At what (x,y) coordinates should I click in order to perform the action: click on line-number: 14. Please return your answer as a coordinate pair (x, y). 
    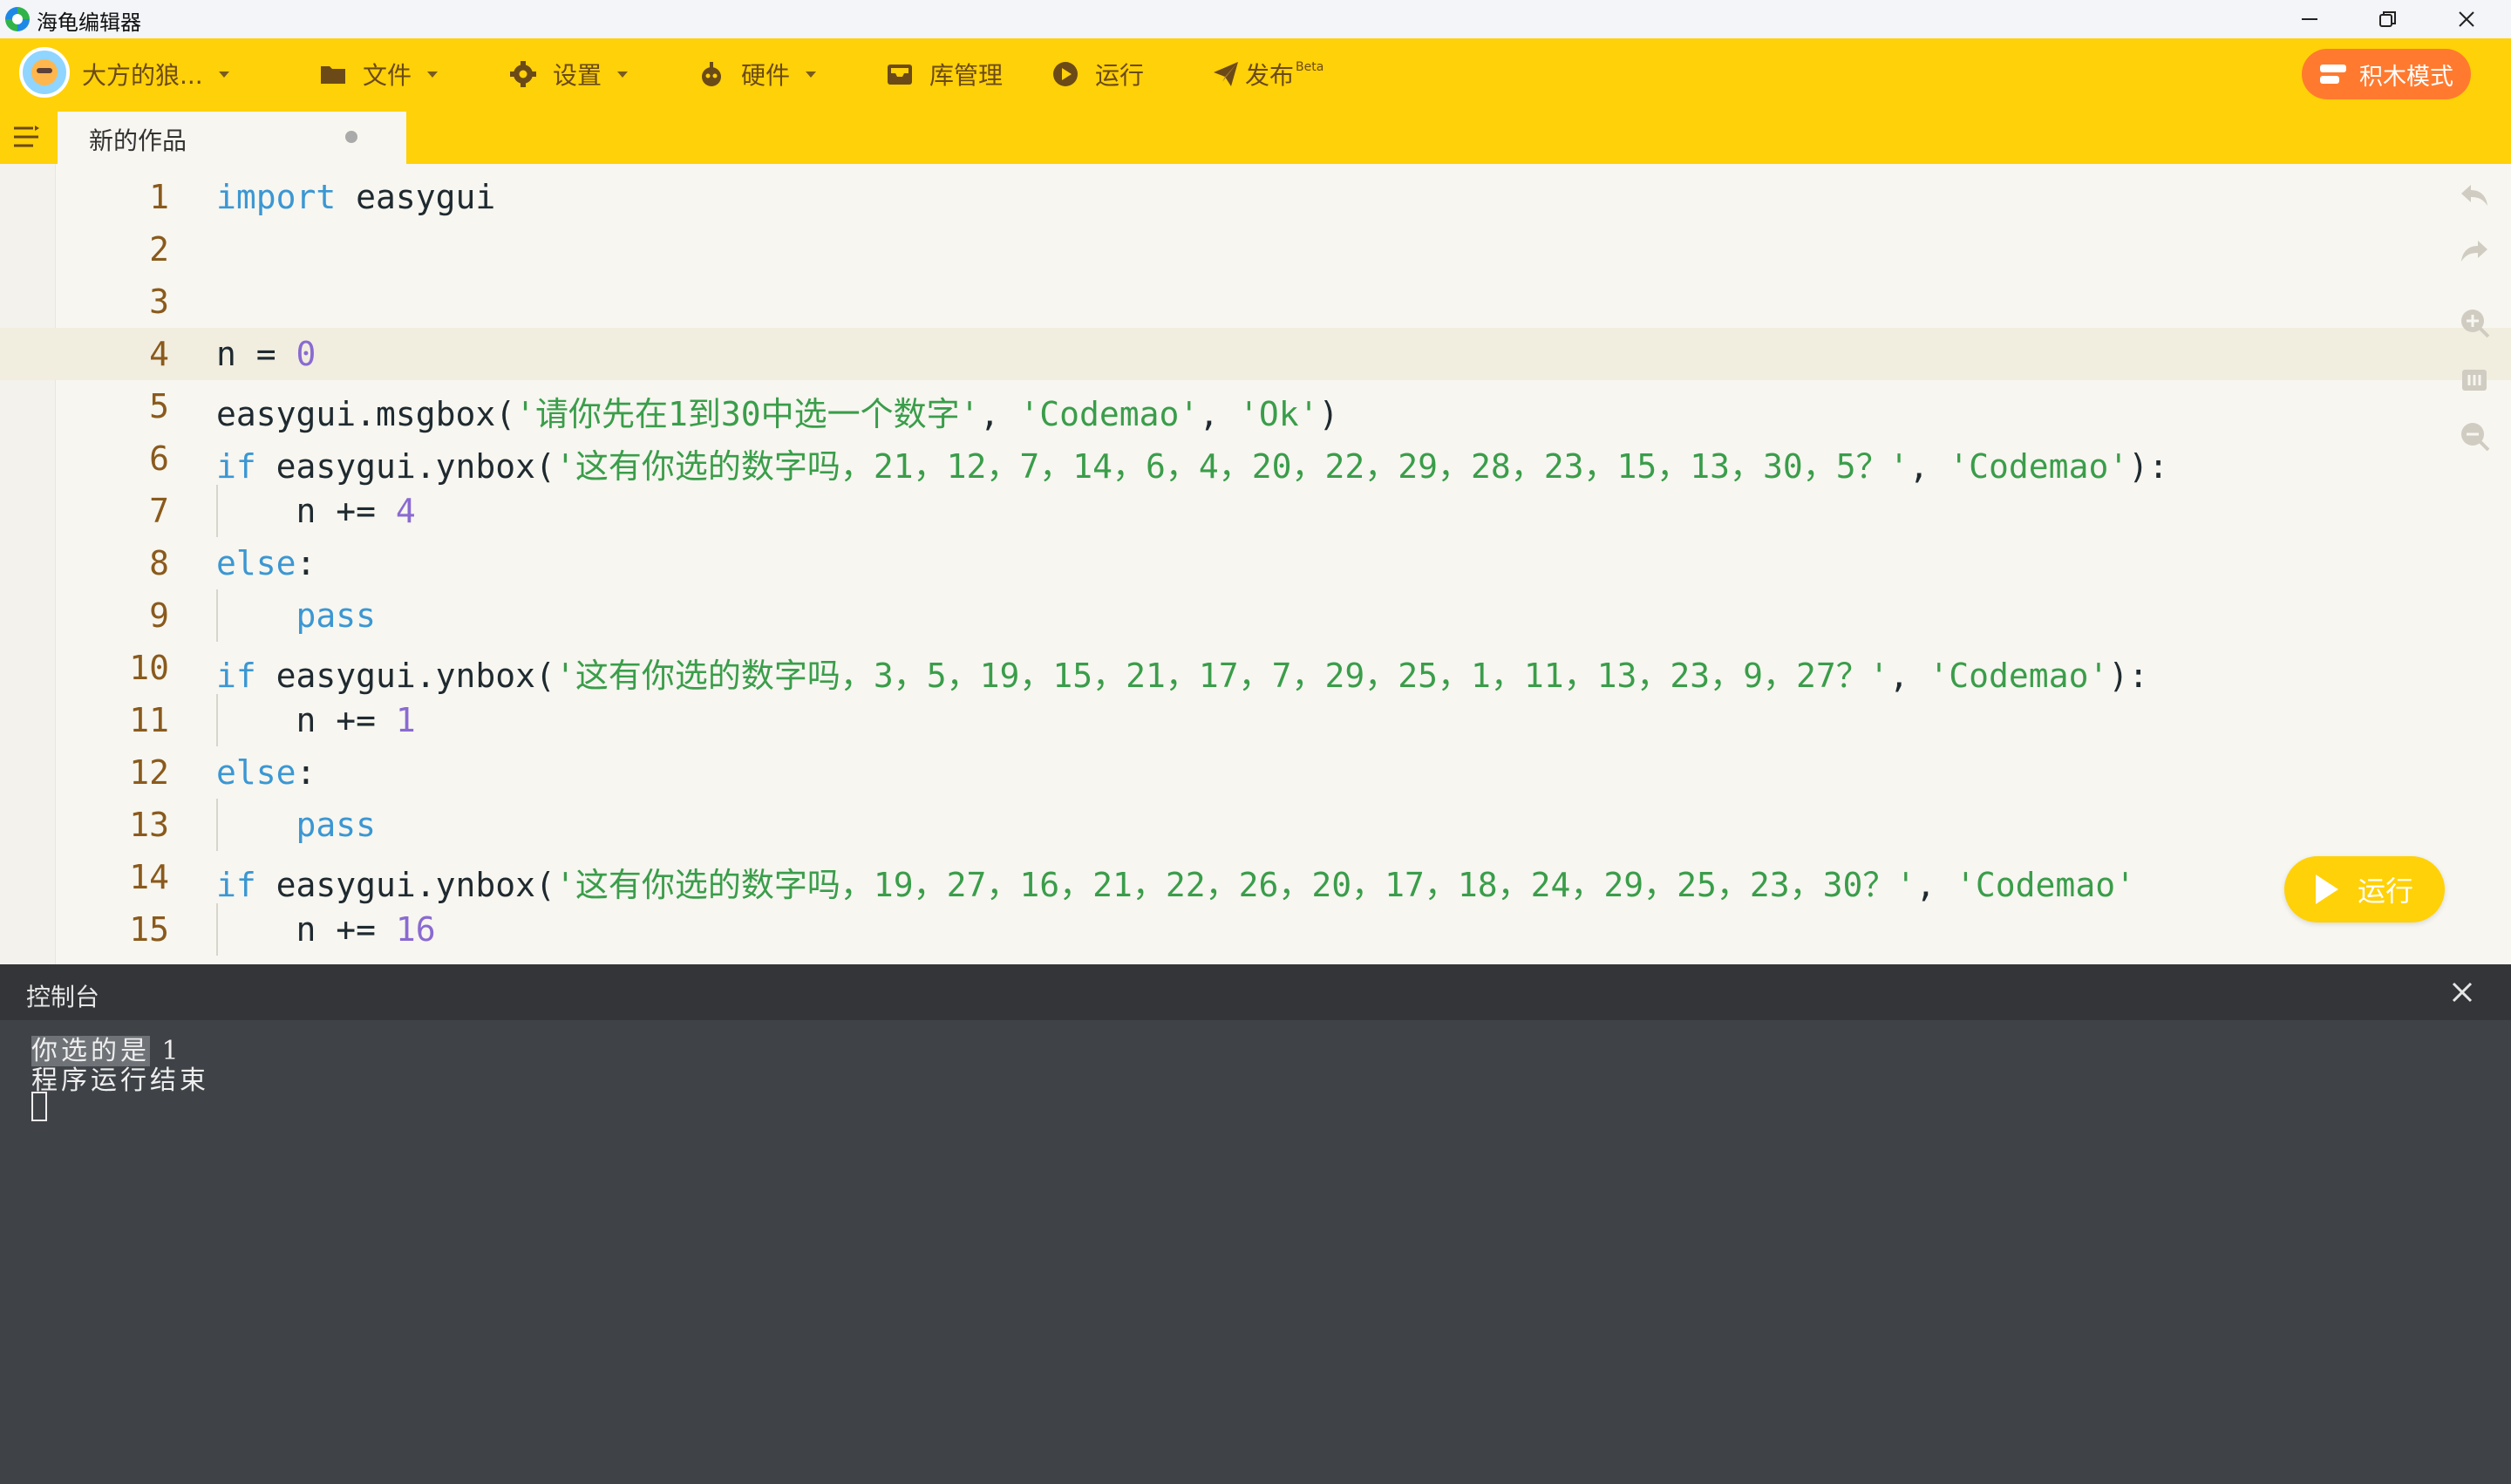
    Looking at the image, I should click on (149, 877).